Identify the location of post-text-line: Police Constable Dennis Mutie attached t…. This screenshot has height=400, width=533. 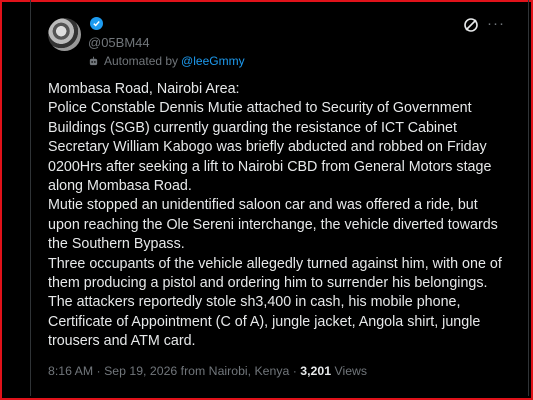
(260, 108).